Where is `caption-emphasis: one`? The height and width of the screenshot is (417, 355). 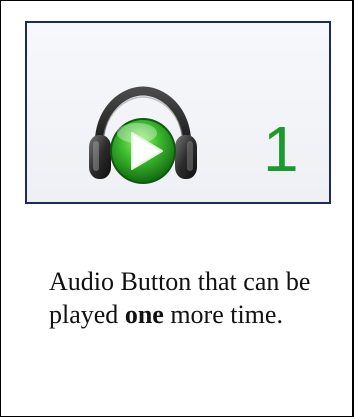 caption-emphasis: one is located at coordinates (144, 314).